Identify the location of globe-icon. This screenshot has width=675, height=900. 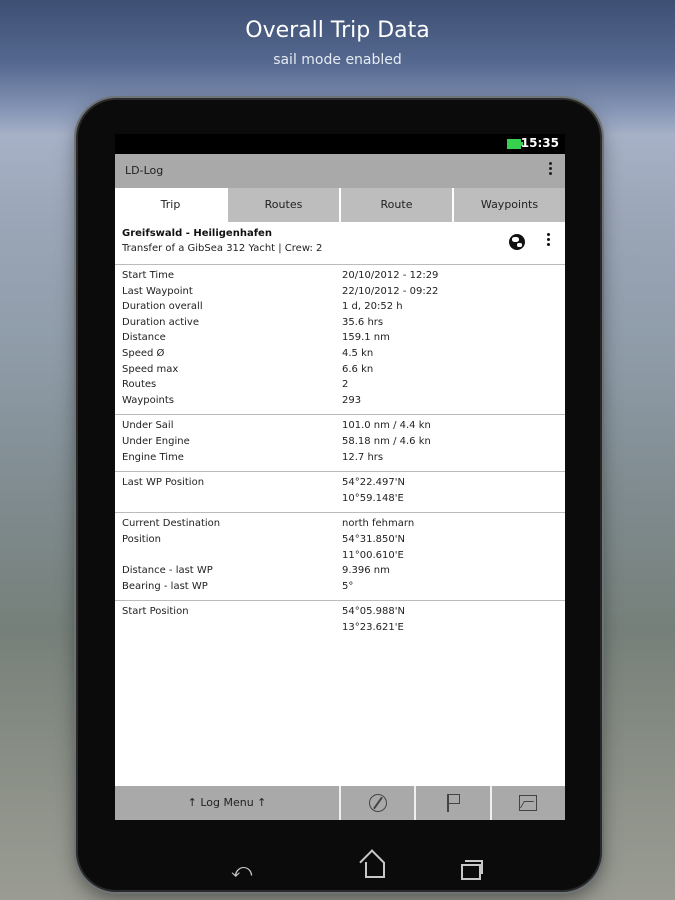
(517, 242).